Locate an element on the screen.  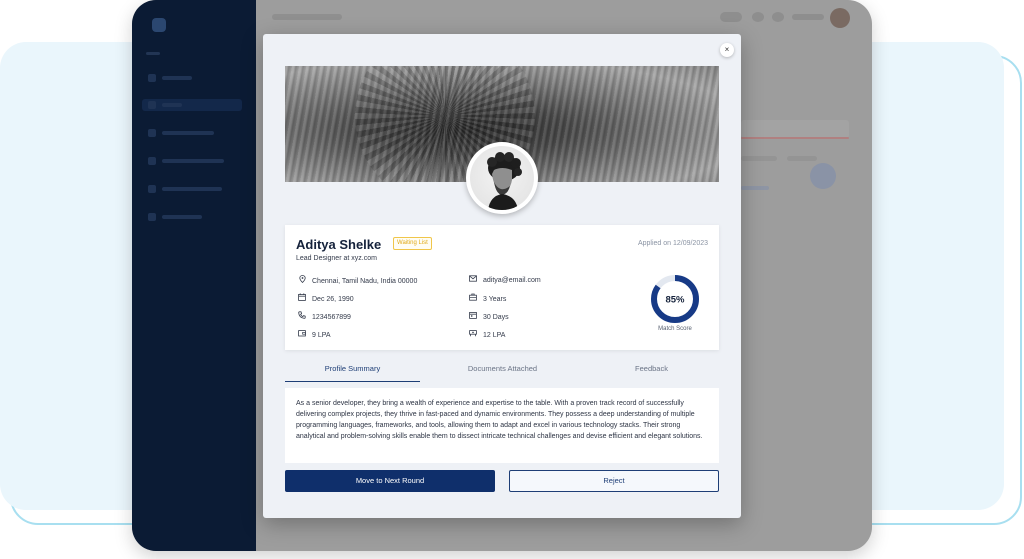
calendar-clock-icon is located at coordinates (473, 317).